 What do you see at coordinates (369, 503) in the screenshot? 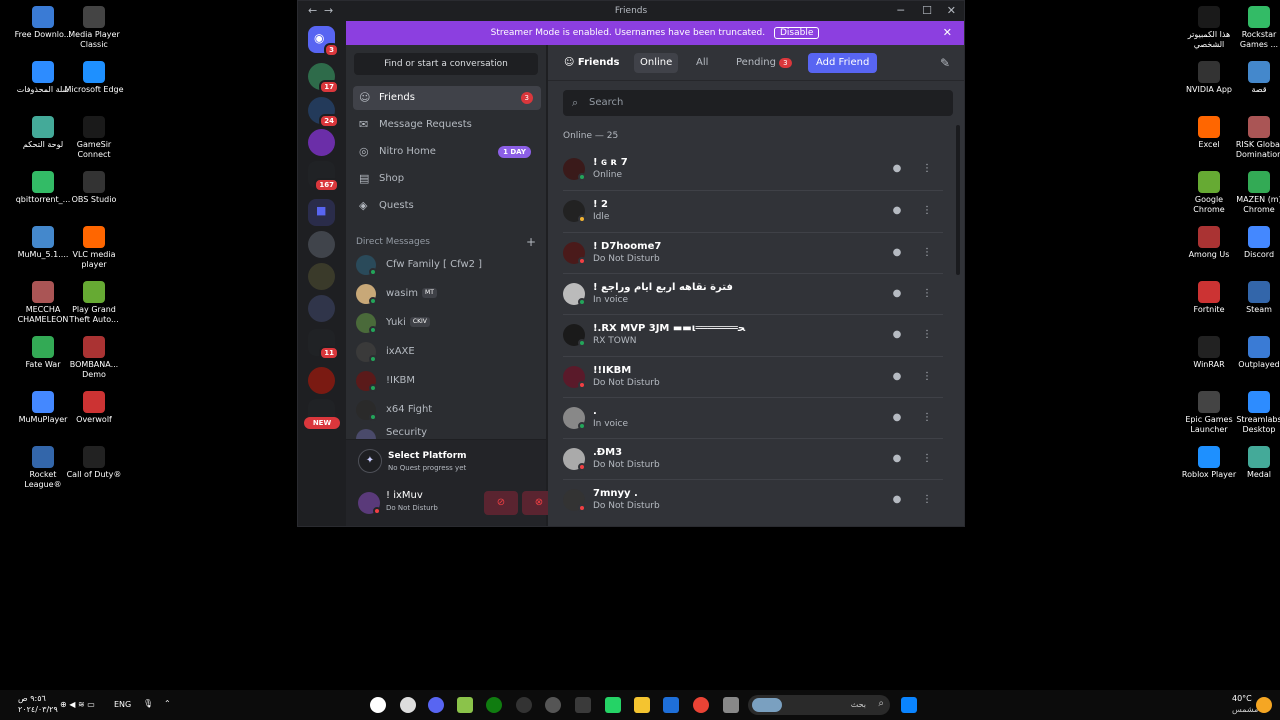
I see `avatar` at bounding box center [369, 503].